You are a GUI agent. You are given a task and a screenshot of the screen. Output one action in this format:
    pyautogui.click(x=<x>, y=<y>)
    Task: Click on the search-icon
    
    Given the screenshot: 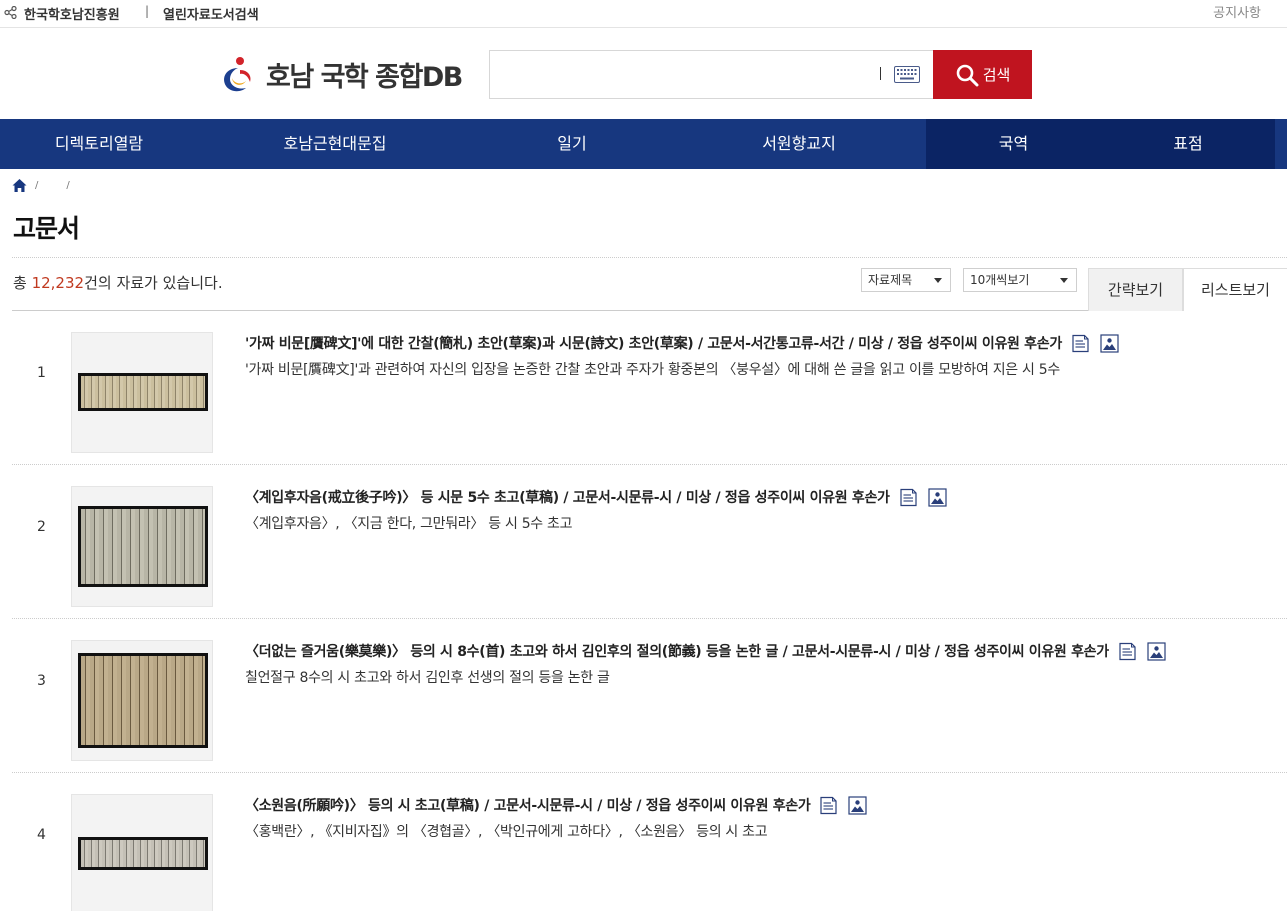 What is the action you would take?
    pyautogui.click(x=967, y=75)
    